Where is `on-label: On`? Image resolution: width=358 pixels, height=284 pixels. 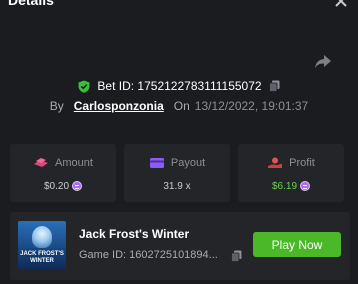
on-label: On is located at coordinates (181, 106).